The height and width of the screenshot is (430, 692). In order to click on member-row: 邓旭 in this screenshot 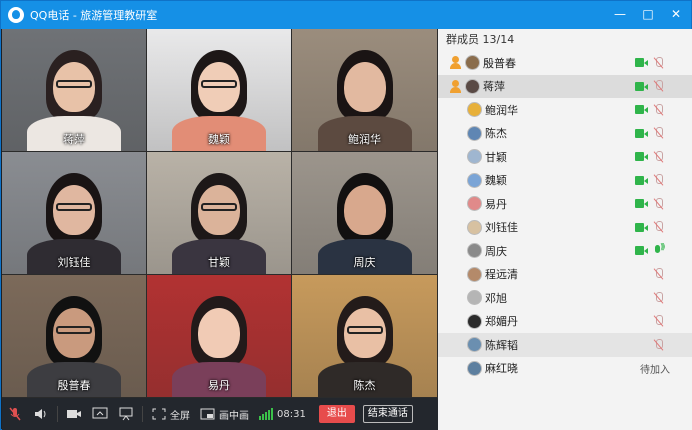, I will do `click(565, 298)`.